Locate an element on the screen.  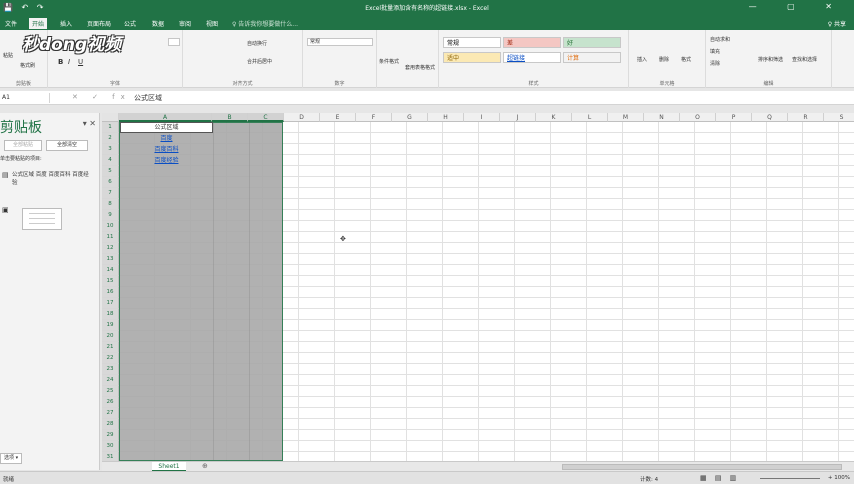
tab-home: 开始 is located at coordinates (38, 23).